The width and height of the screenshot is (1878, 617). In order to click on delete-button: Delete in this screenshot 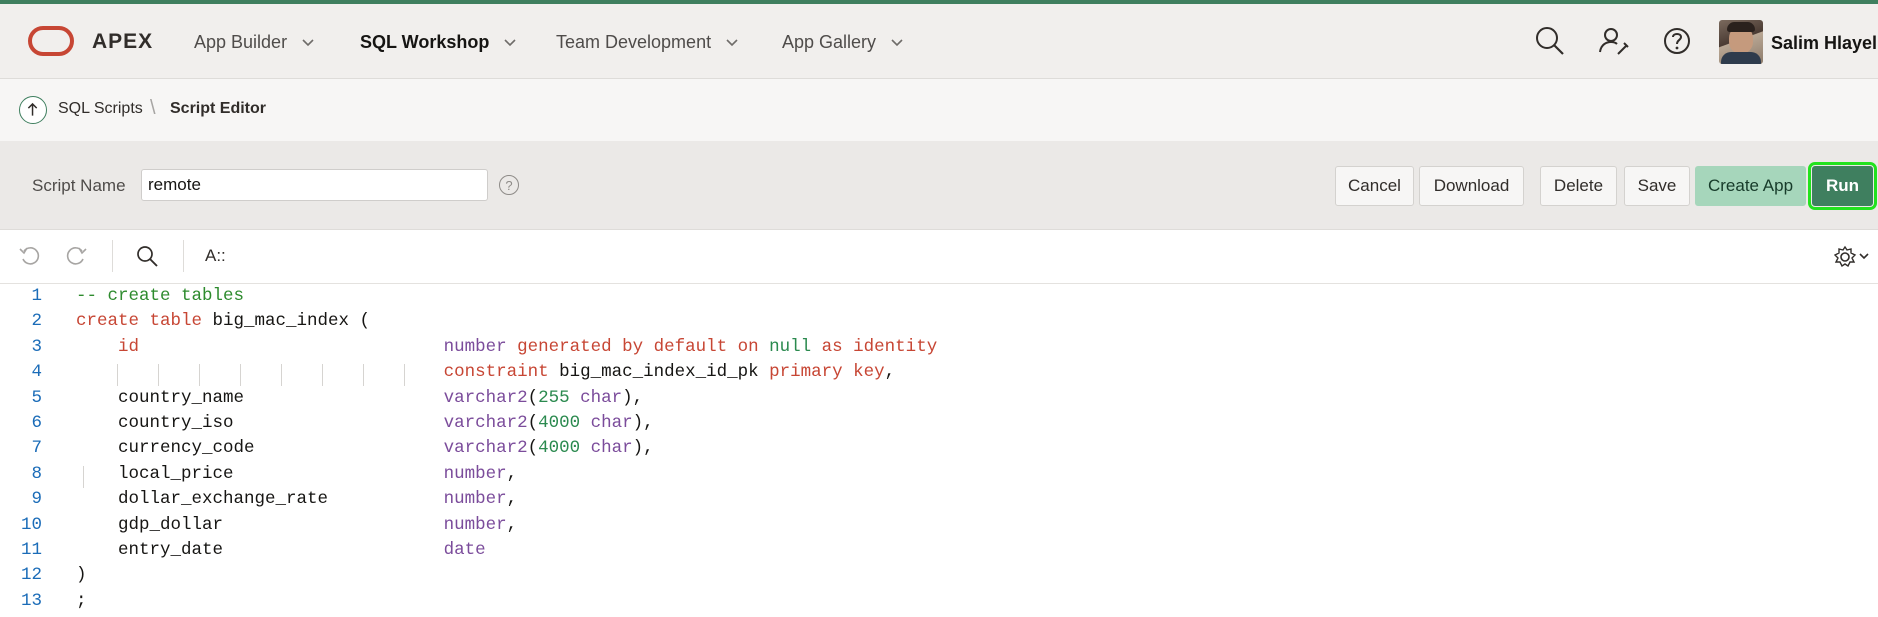, I will do `click(1578, 186)`.